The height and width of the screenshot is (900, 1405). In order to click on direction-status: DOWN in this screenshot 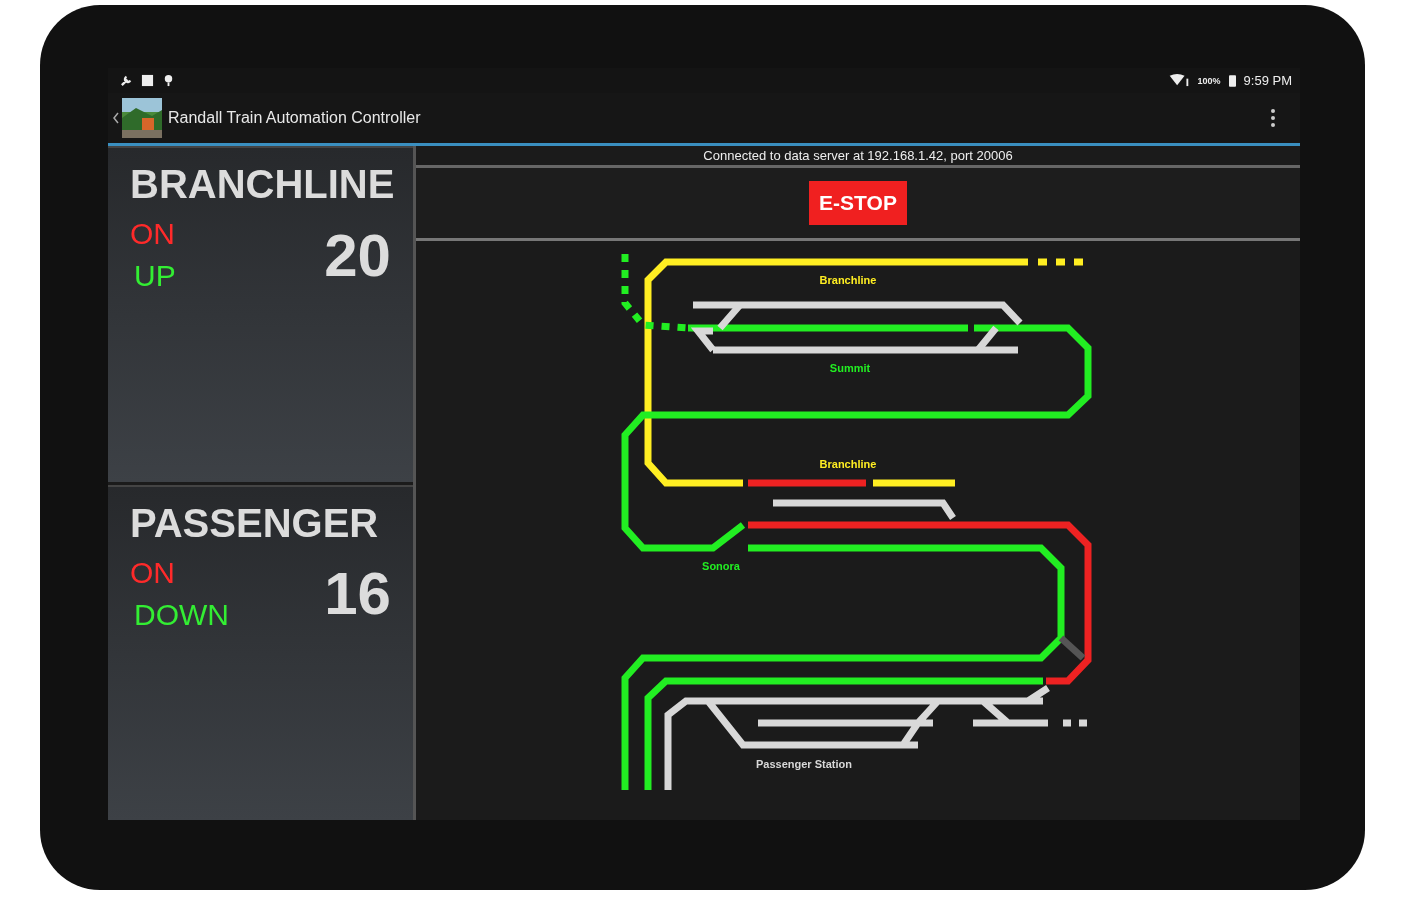, I will do `click(181, 614)`.